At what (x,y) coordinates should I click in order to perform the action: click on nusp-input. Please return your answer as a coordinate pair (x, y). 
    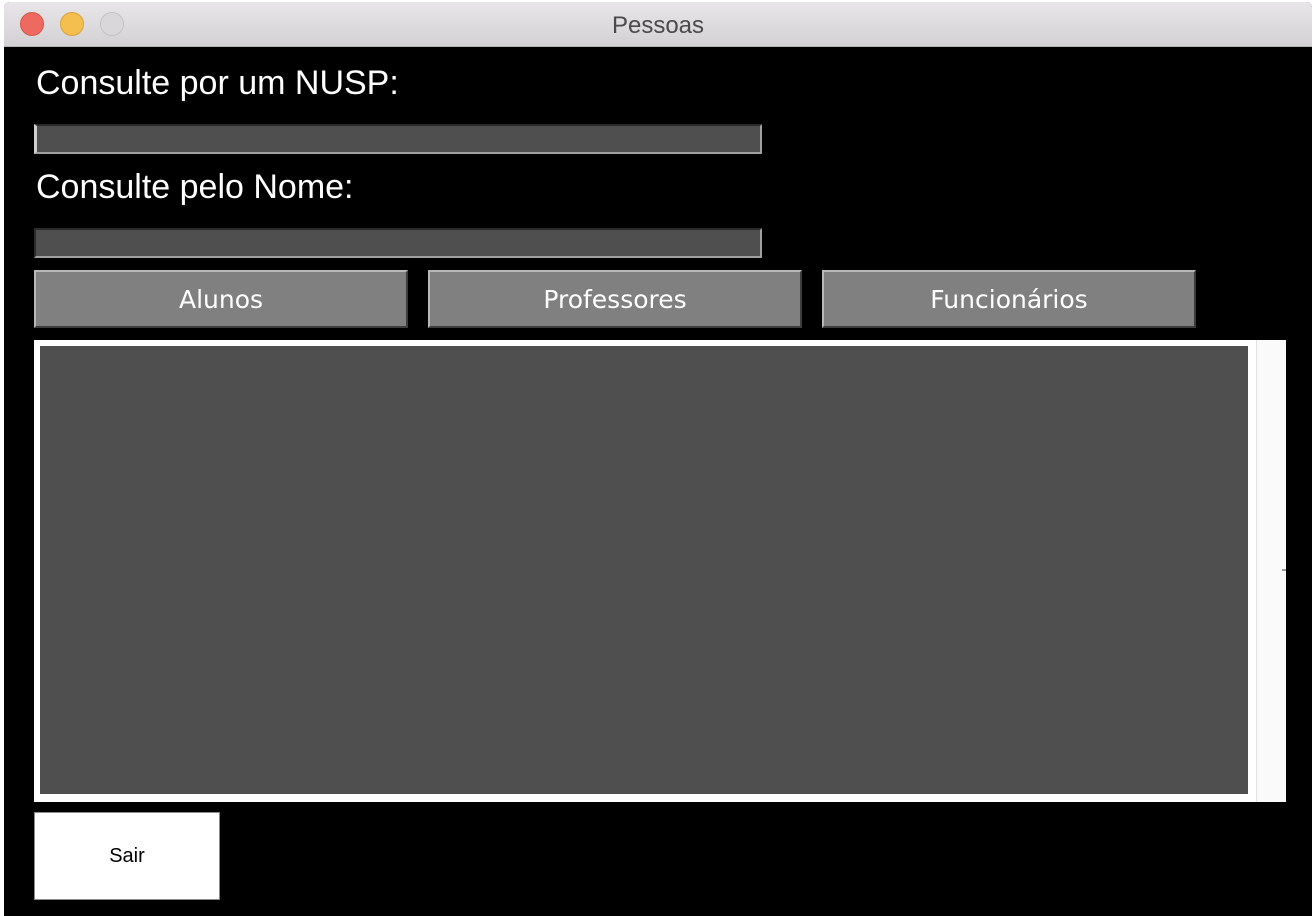
    Looking at the image, I should click on (398, 139).